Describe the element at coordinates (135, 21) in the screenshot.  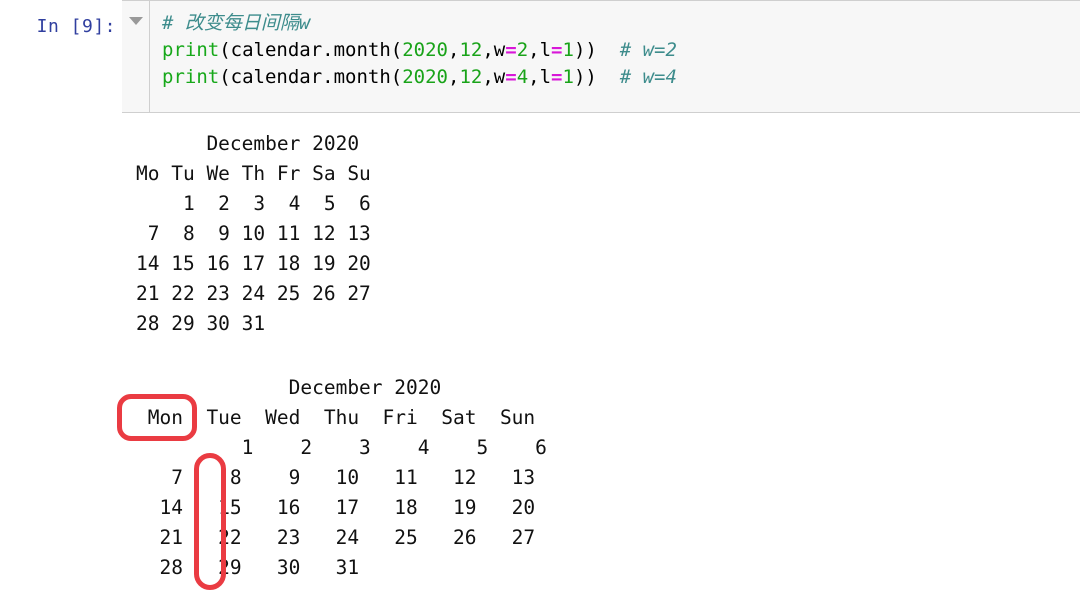
I see `chevron-down-icon` at that location.